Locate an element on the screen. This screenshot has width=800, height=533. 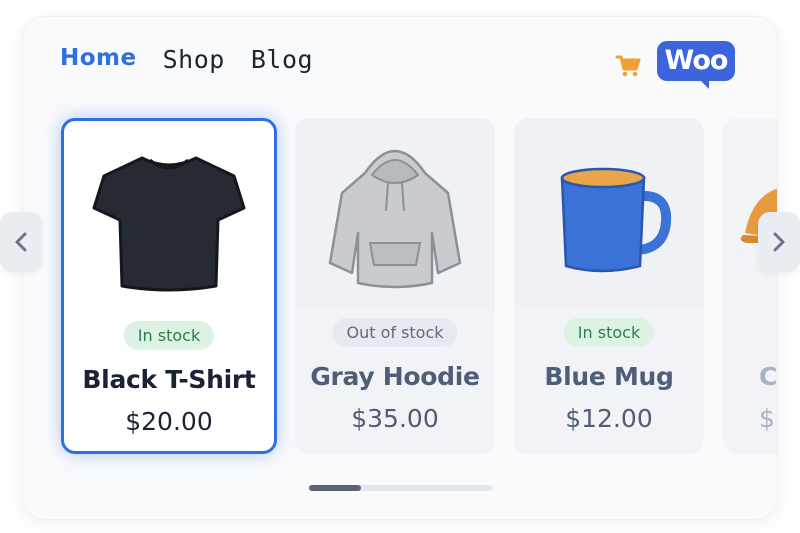
chevron-left-icon is located at coordinates (21, 242).